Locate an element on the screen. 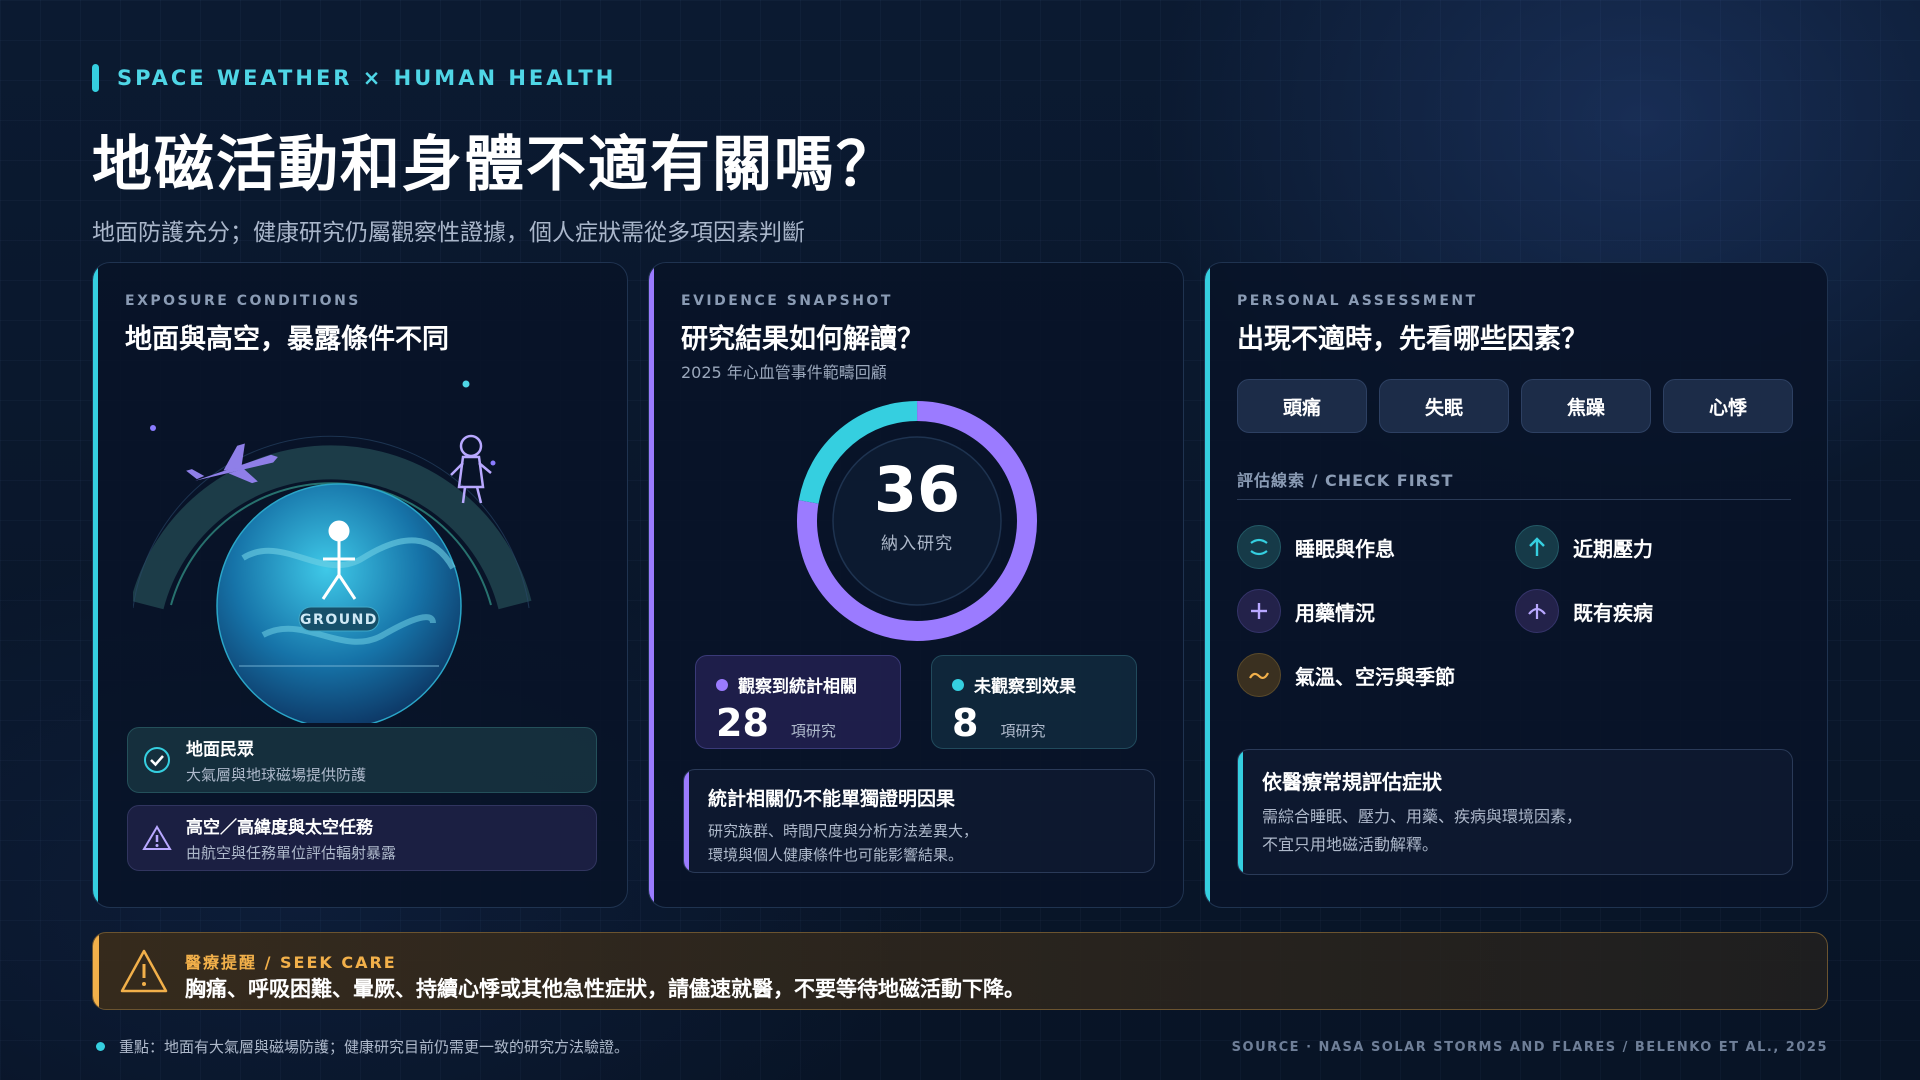 Image resolution: width=1920 pixels, height=1080 pixels. advice-line: 不宜只用地磁活動解釋。 is located at coordinates (1350, 844).